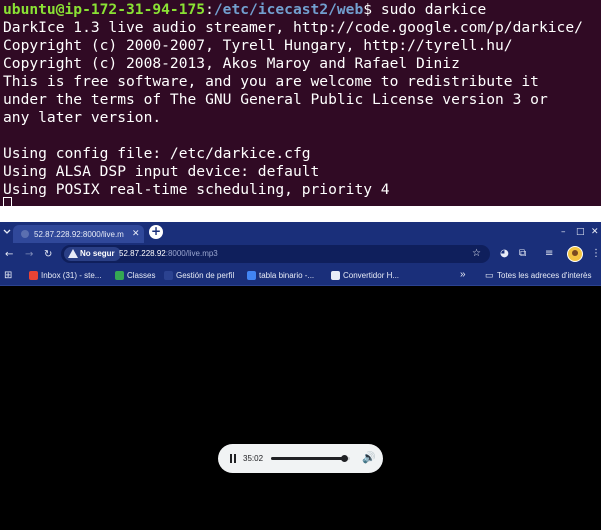 This screenshot has width=601, height=530. Describe the element at coordinates (253, 458) in the screenshot. I see `current-time: 35:02` at that location.